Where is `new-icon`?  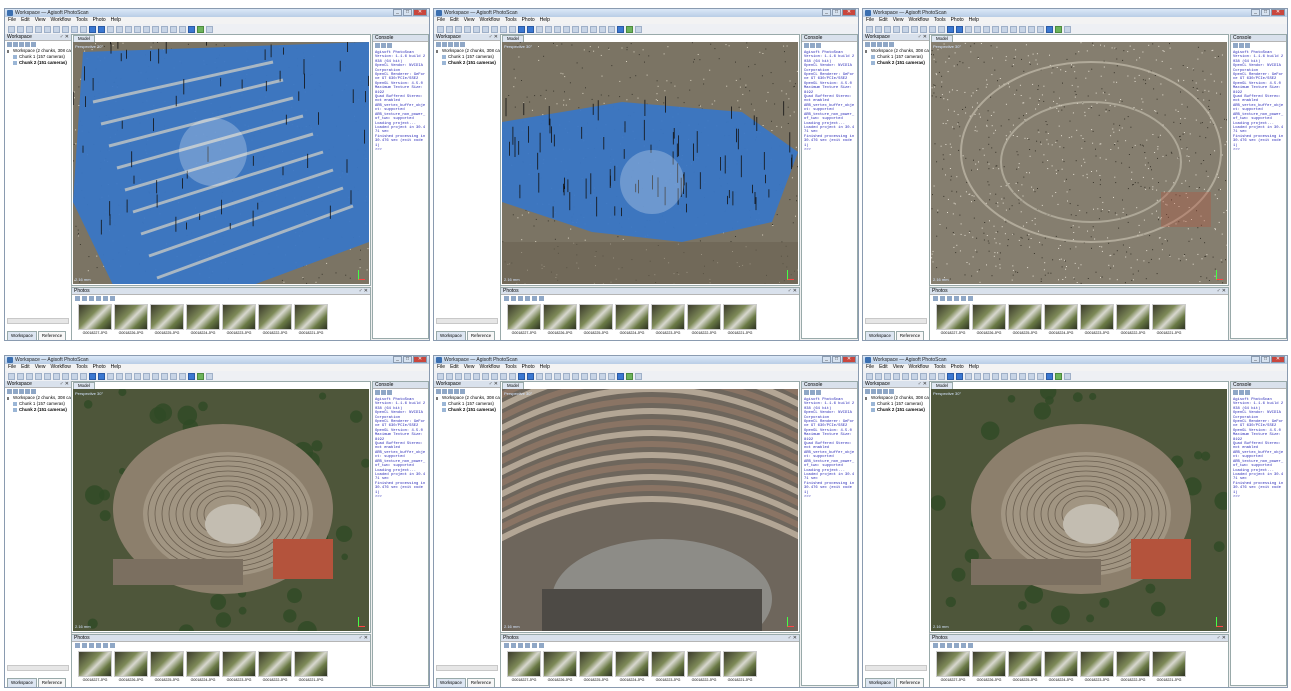 new-icon is located at coordinates (869, 376).